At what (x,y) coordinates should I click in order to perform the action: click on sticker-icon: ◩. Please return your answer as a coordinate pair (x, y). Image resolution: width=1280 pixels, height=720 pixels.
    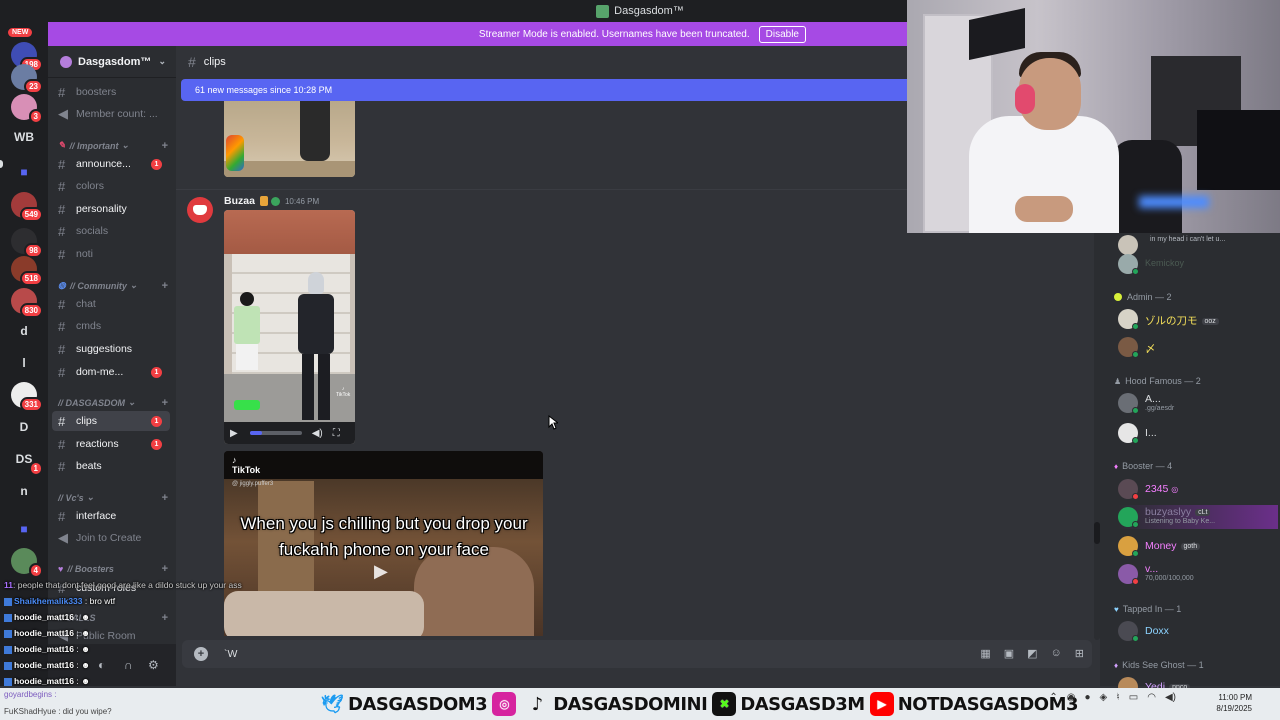
    Looking at the image, I should click on (1032, 653).